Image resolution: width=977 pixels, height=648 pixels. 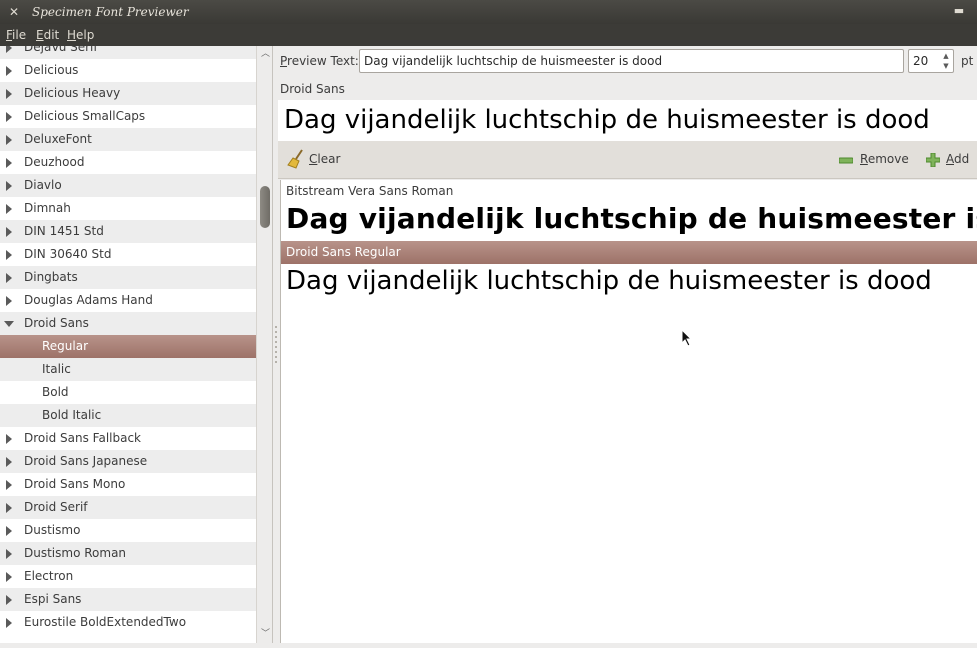 I want to click on tree-item-label: Deuzhood, so click(x=54, y=162).